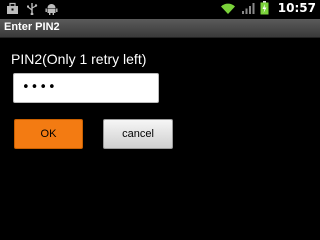 Image resolution: width=320 pixels, height=240 pixels. Describe the element at coordinates (32, 27) in the screenshot. I see `dialog-title: Enter PIN2` at that location.